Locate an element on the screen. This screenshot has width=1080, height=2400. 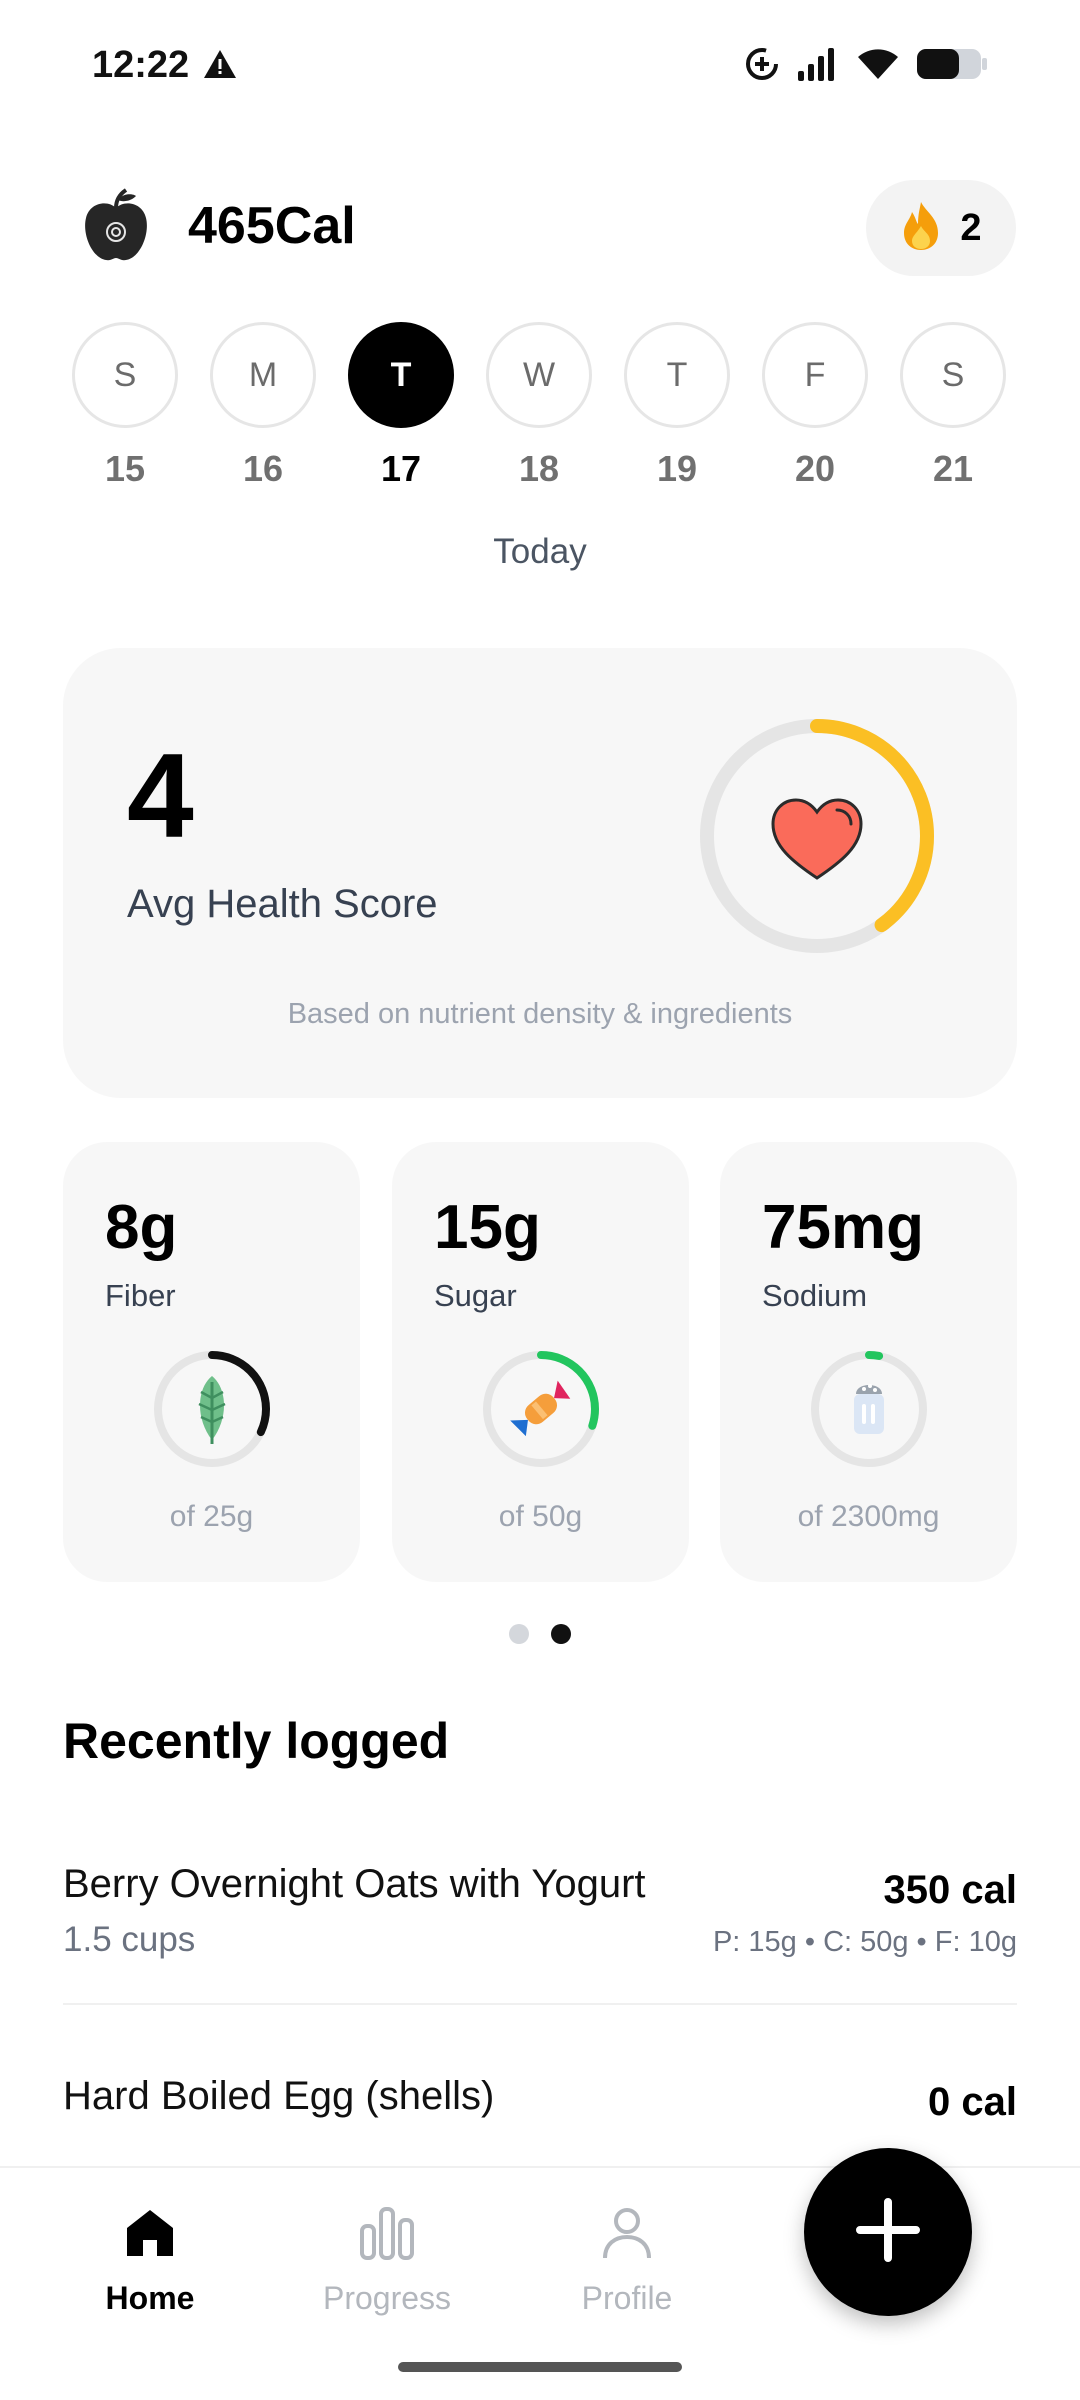
streak-badge: 2 is located at coordinates (941, 228).